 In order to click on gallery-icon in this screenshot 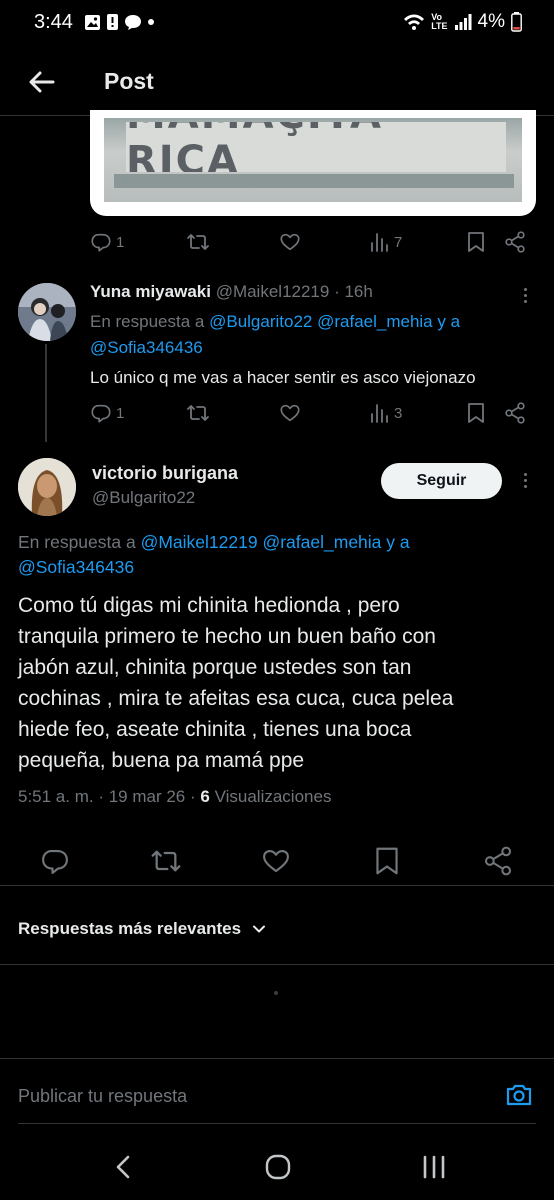, I will do `click(92, 22)`.